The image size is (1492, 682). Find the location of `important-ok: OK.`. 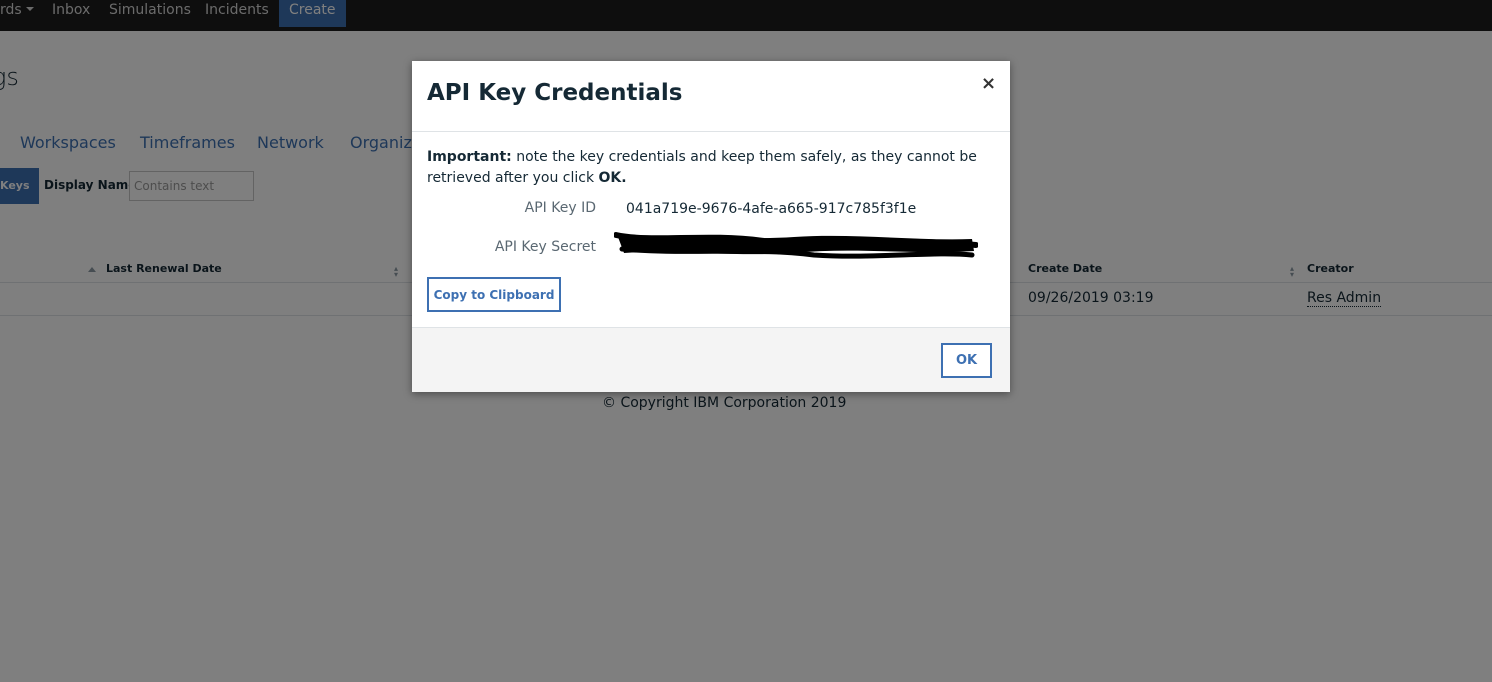

important-ok: OK. is located at coordinates (612, 178).